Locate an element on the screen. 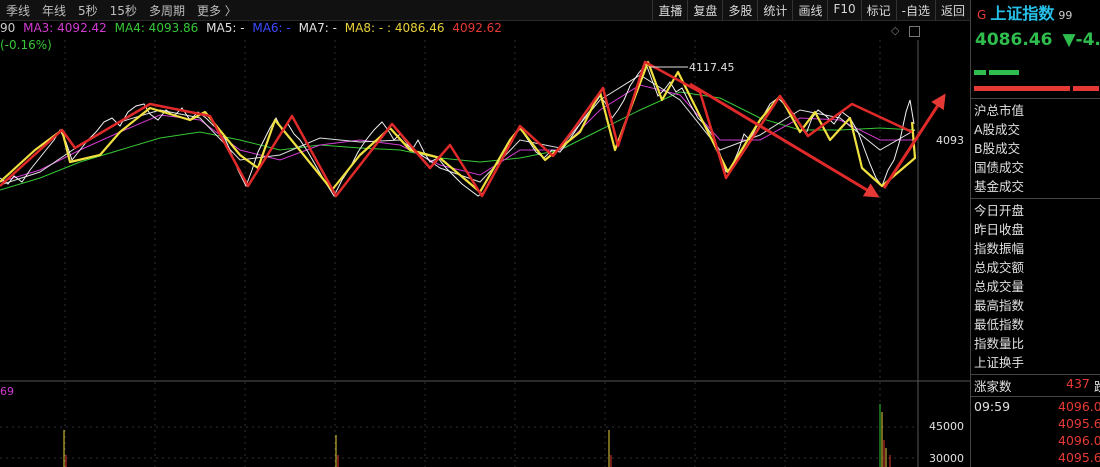 The image size is (1100, 467). f10-button: F10 is located at coordinates (843, 10).